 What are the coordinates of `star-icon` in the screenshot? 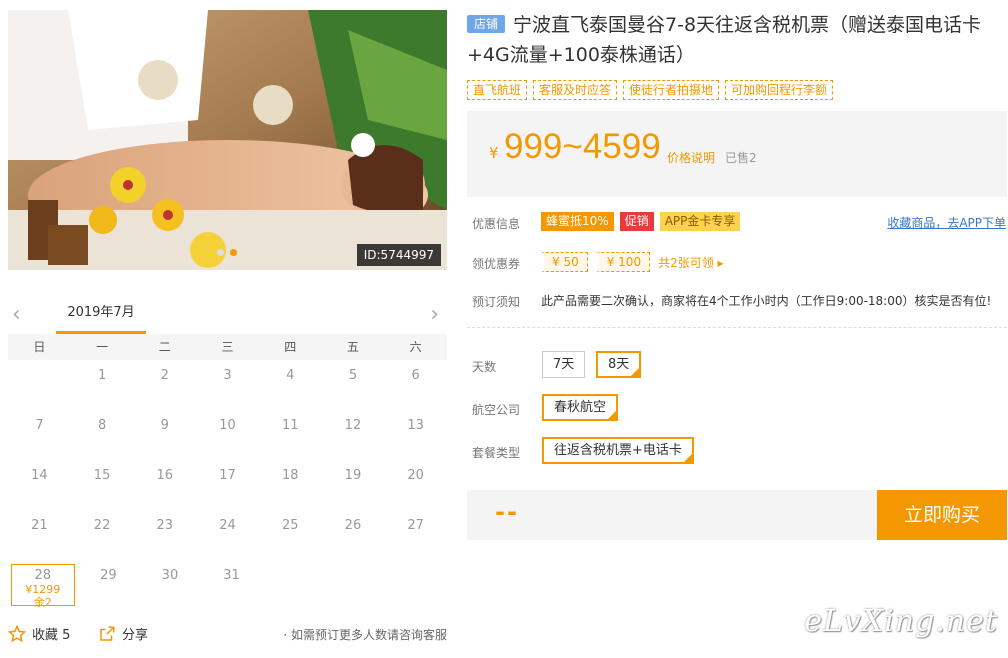 It's located at (17, 633).